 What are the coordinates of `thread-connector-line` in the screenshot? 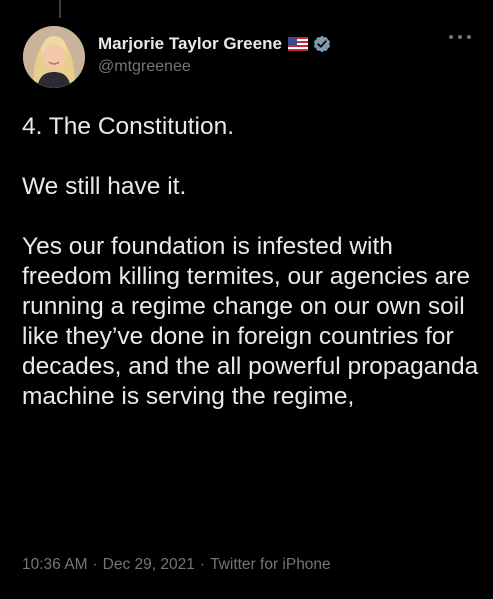 It's located at (60, 9).